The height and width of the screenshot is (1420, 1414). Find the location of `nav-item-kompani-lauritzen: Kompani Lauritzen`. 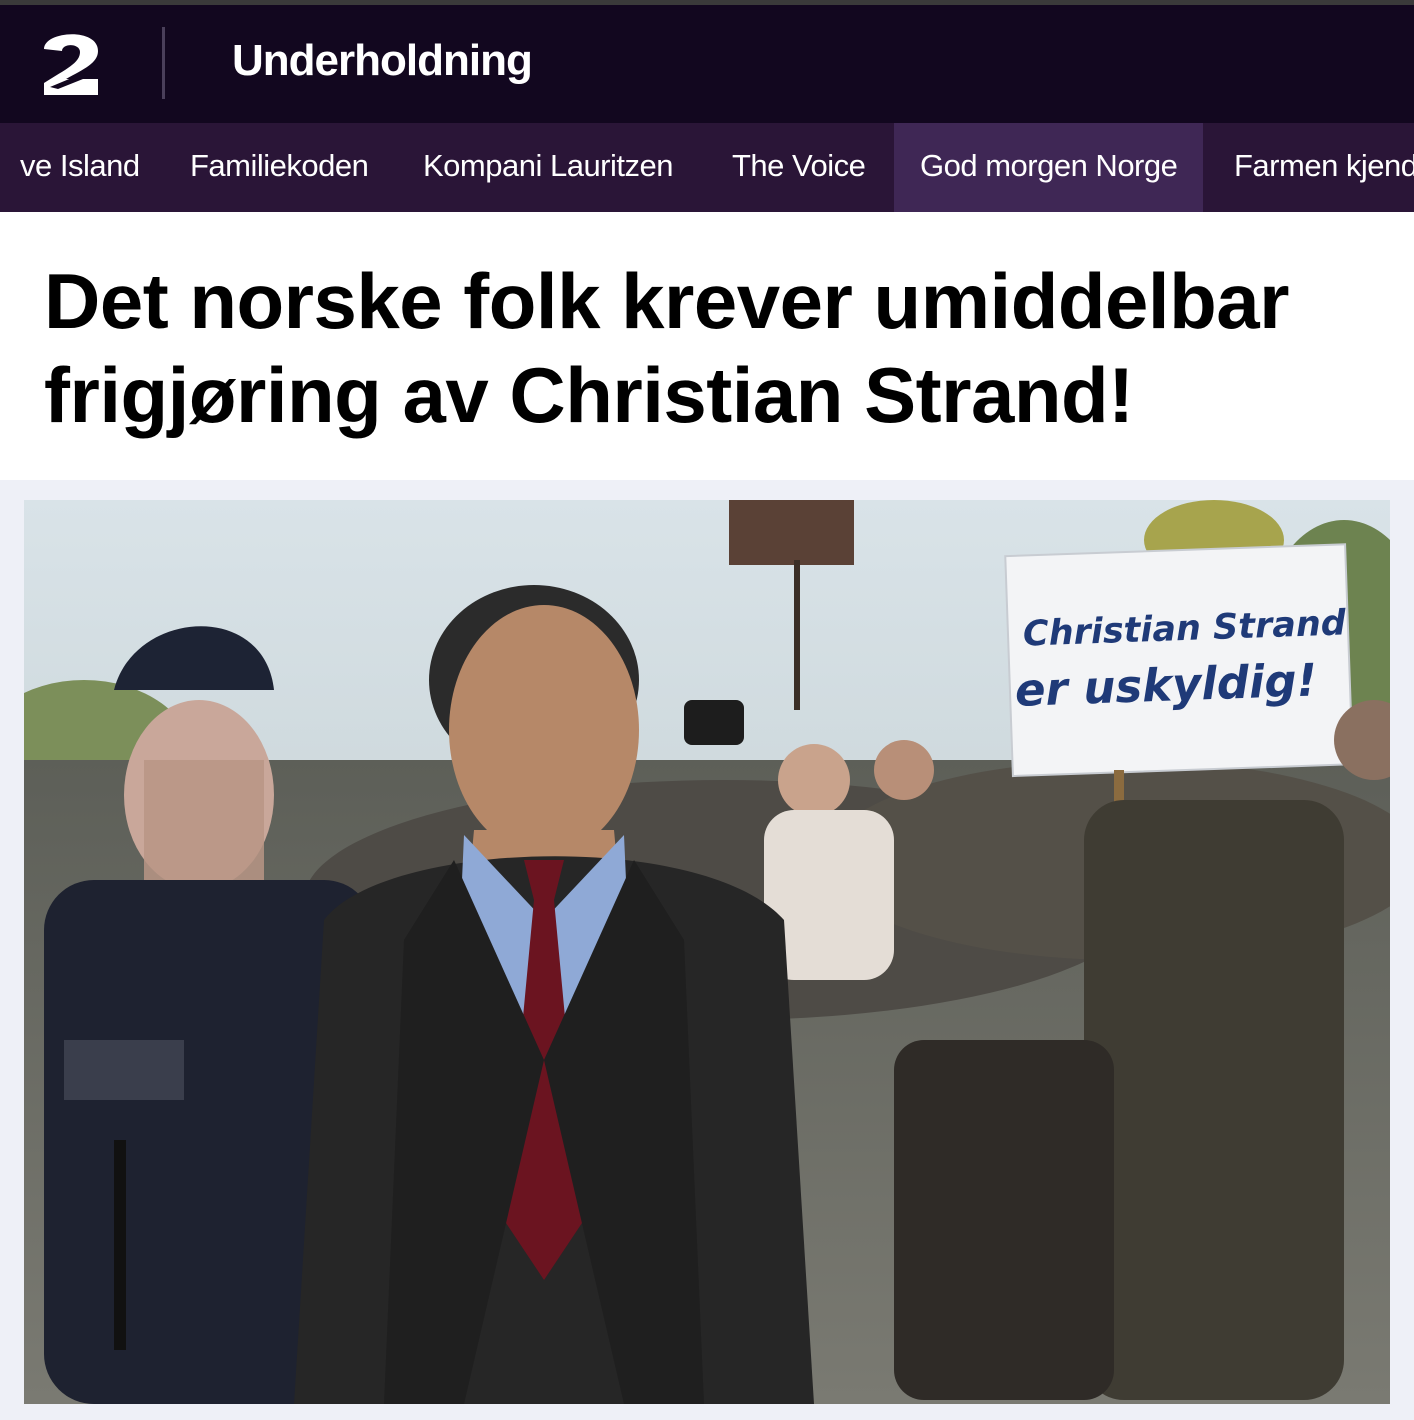

nav-item-kompani-lauritzen: Kompani Lauritzen is located at coordinates (548, 167).